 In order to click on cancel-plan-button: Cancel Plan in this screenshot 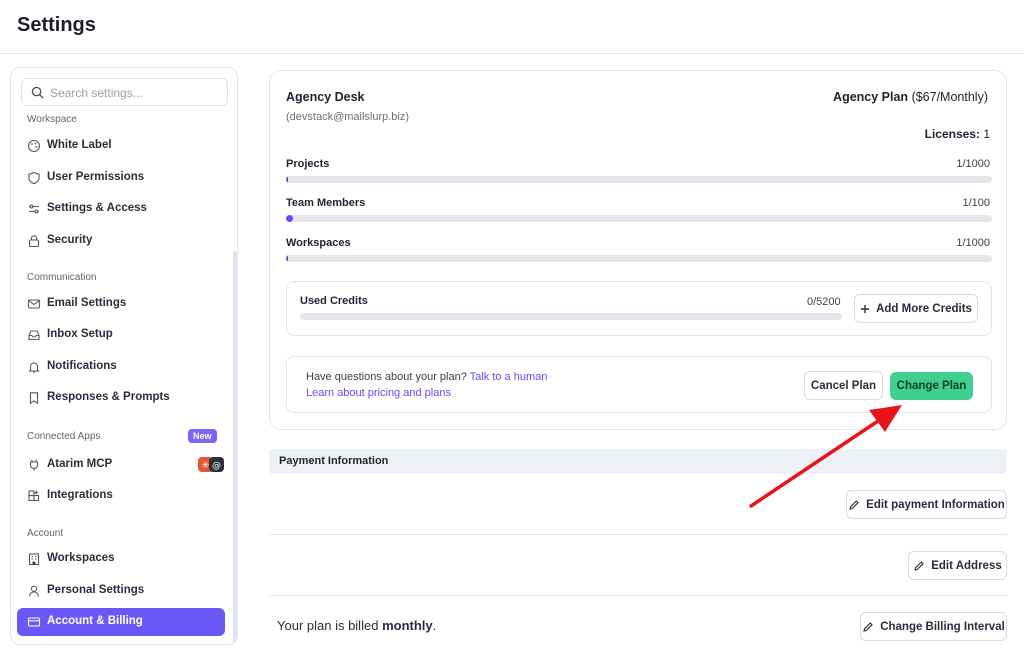, I will do `click(843, 385)`.